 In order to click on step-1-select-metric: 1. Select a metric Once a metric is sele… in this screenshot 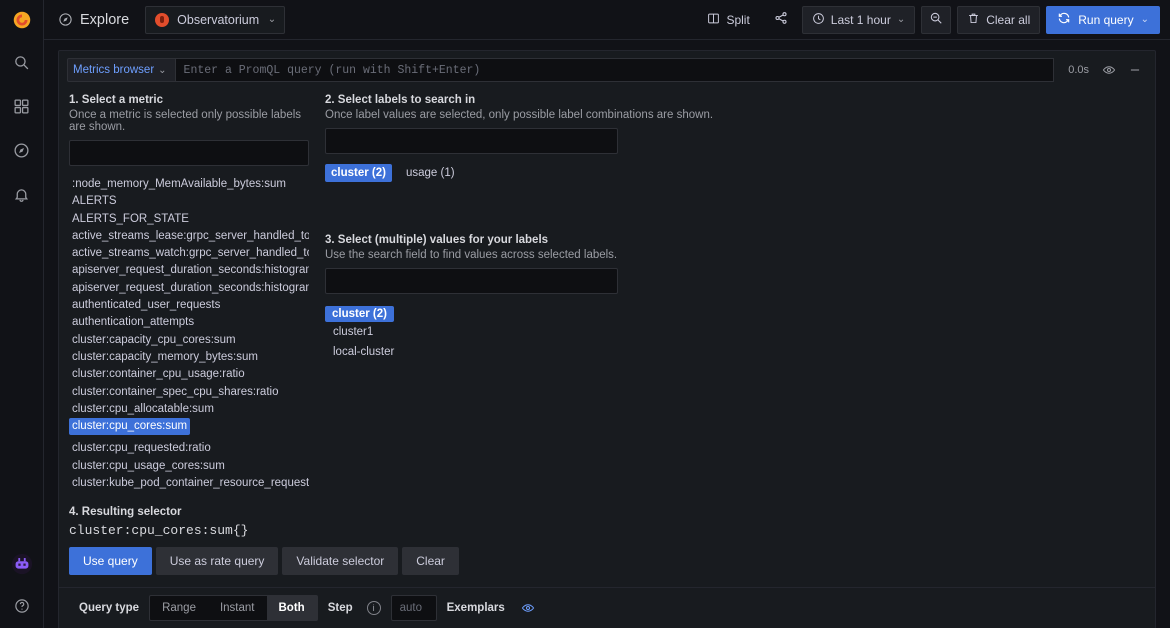, I will do `click(189, 293)`.